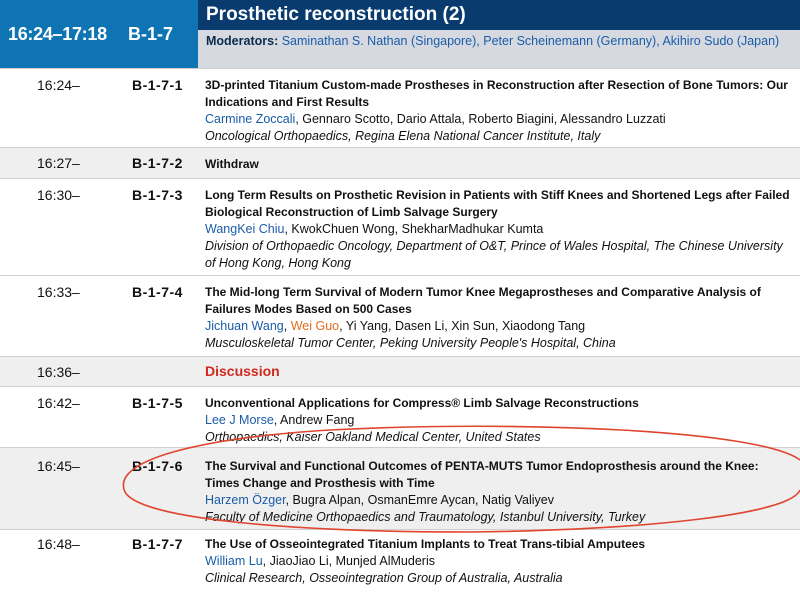 The image size is (800, 603). What do you see at coordinates (244, 326) in the screenshot?
I see `talk-presenter: Jichuan Wang` at bounding box center [244, 326].